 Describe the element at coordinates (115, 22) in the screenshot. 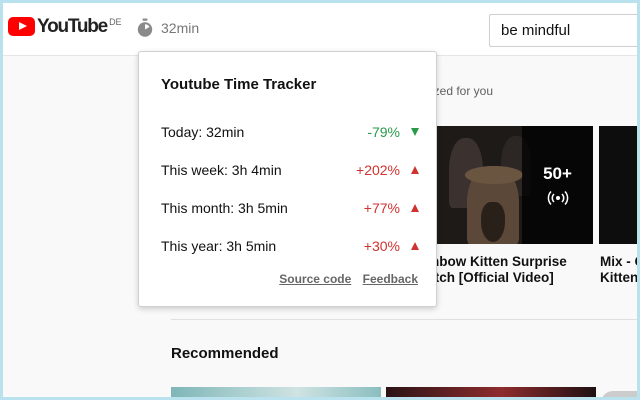

I see `logo-country-code: DE` at that location.